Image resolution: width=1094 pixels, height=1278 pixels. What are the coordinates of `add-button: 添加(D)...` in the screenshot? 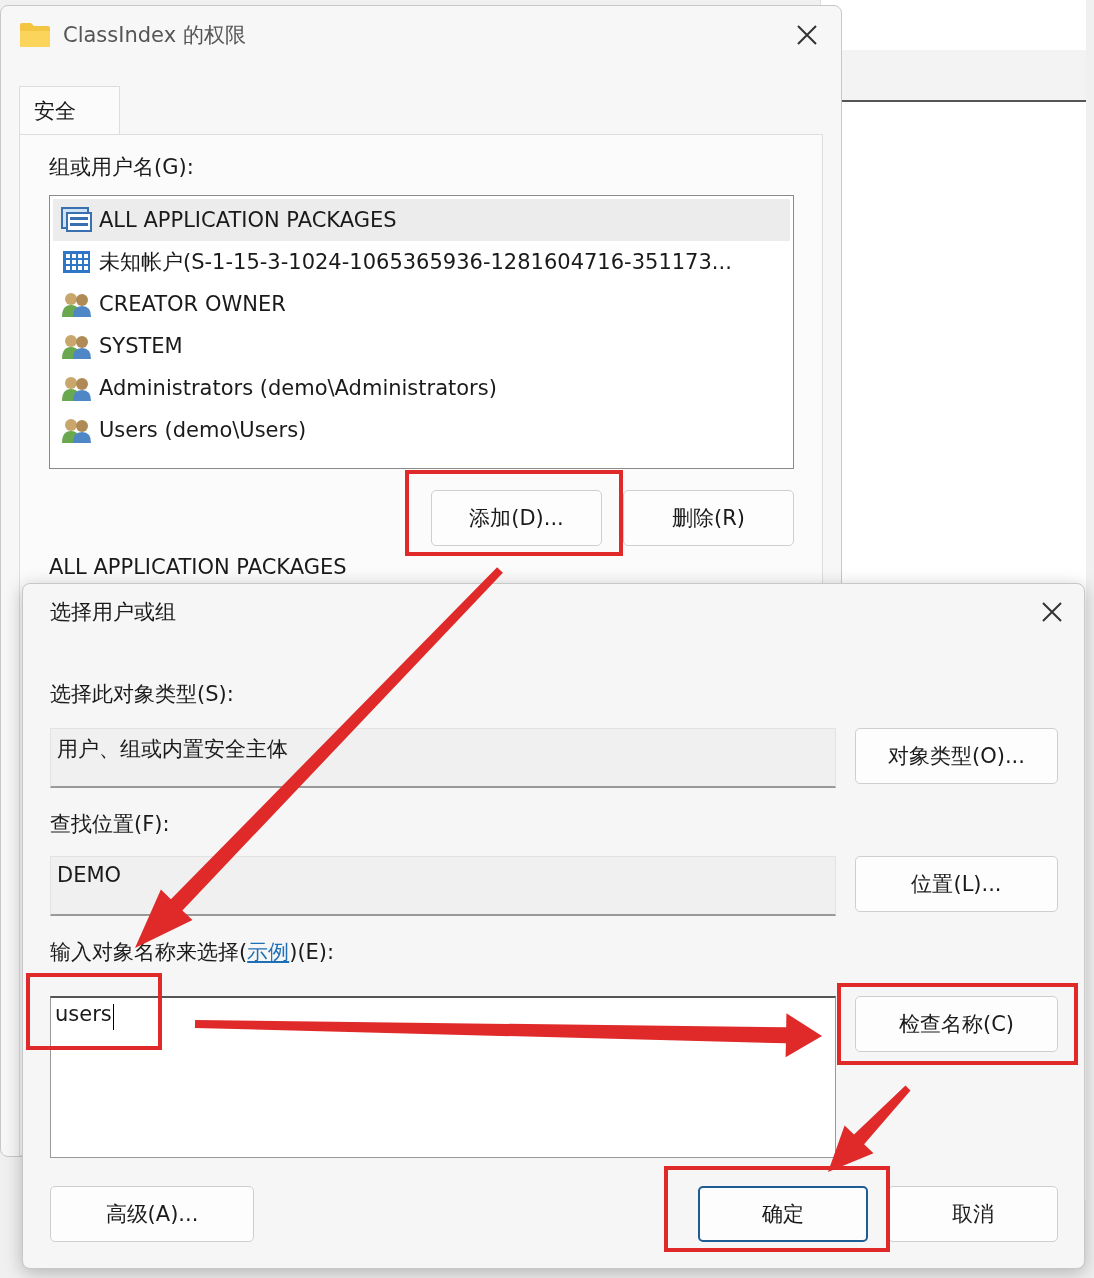 It's located at (516, 518).